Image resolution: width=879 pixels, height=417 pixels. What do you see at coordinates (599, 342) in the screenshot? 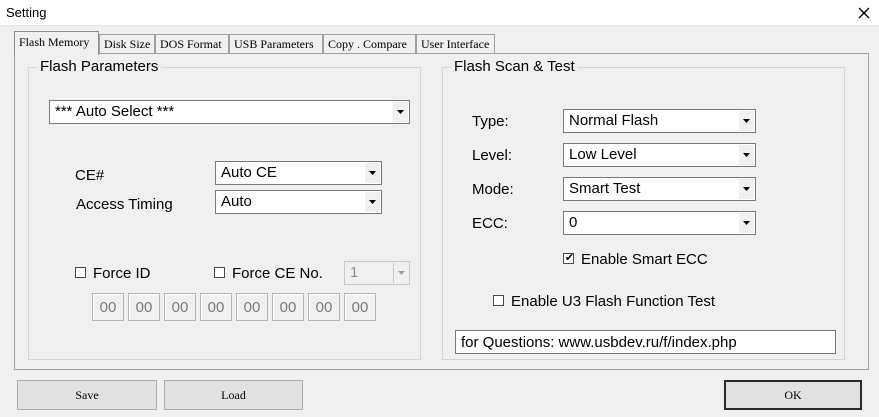
I see `questions-text: for Questions: www.usbdev.ru/f/index.php` at bounding box center [599, 342].